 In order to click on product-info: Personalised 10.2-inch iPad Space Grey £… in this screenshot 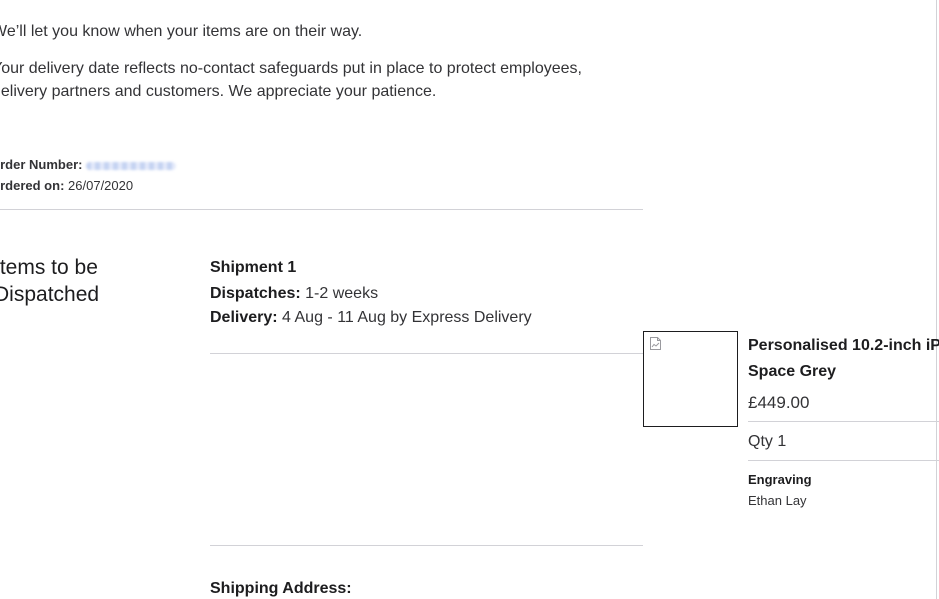, I will do `click(843, 374)`.